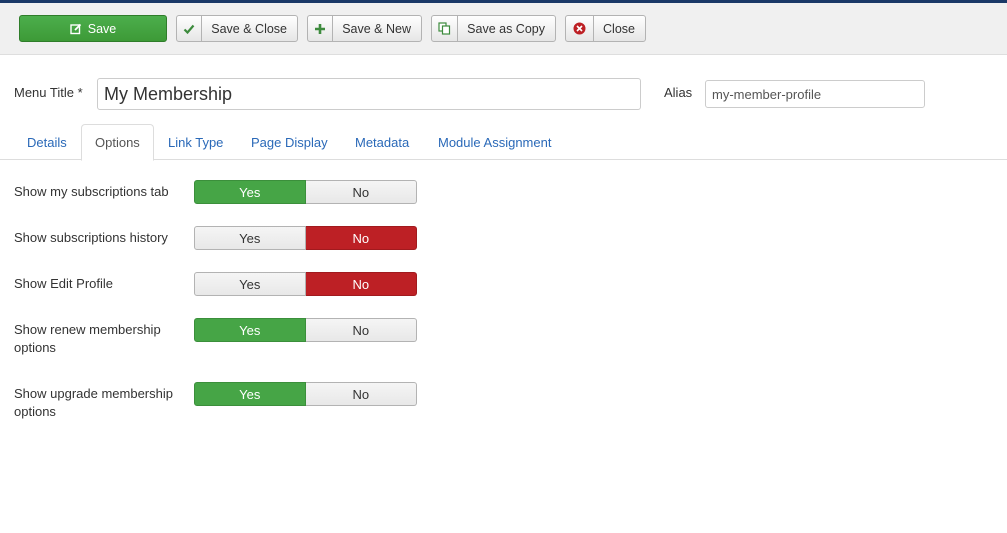 This screenshot has width=1007, height=533. Describe the element at coordinates (93, 402) in the screenshot. I see `option-label: Show upgrade membership options` at that location.